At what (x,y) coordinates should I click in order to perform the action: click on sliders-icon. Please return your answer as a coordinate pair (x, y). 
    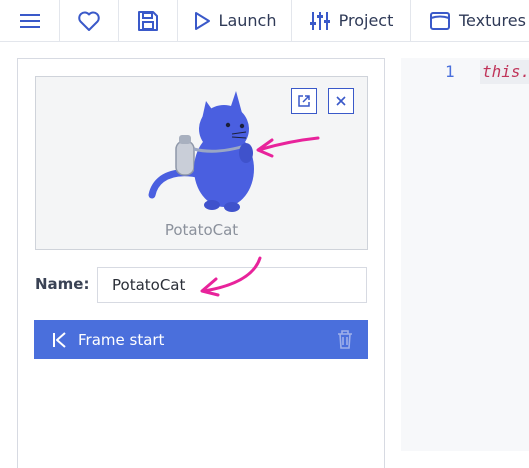
    Looking at the image, I should click on (319, 20).